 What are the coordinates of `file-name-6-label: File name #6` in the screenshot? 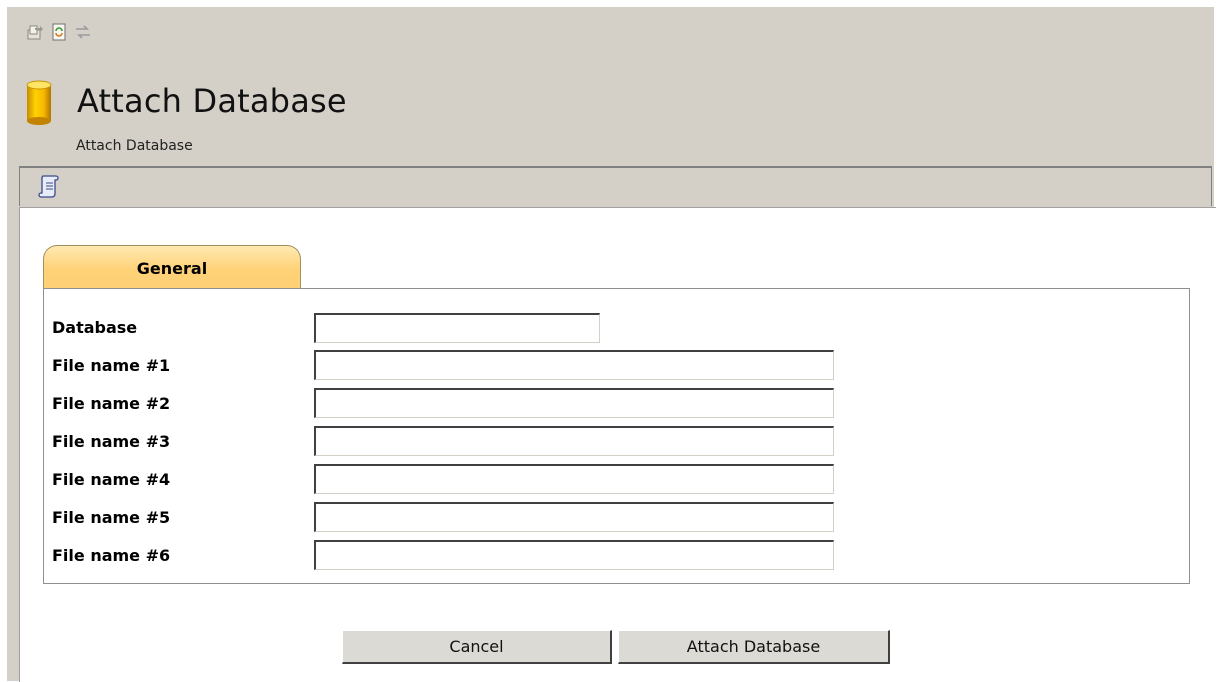 It's located at (111, 555).